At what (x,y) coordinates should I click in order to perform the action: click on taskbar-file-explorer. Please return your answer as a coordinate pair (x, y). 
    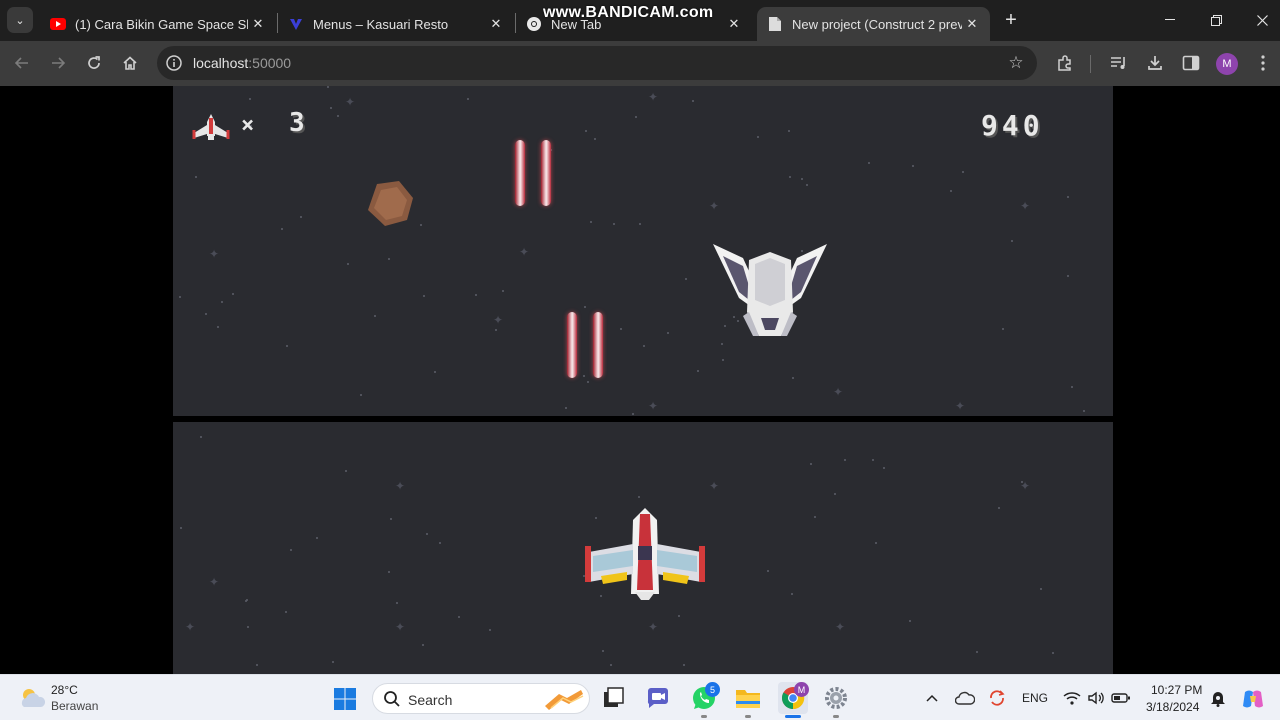
    Looking at the image, I should click on (748, 698).